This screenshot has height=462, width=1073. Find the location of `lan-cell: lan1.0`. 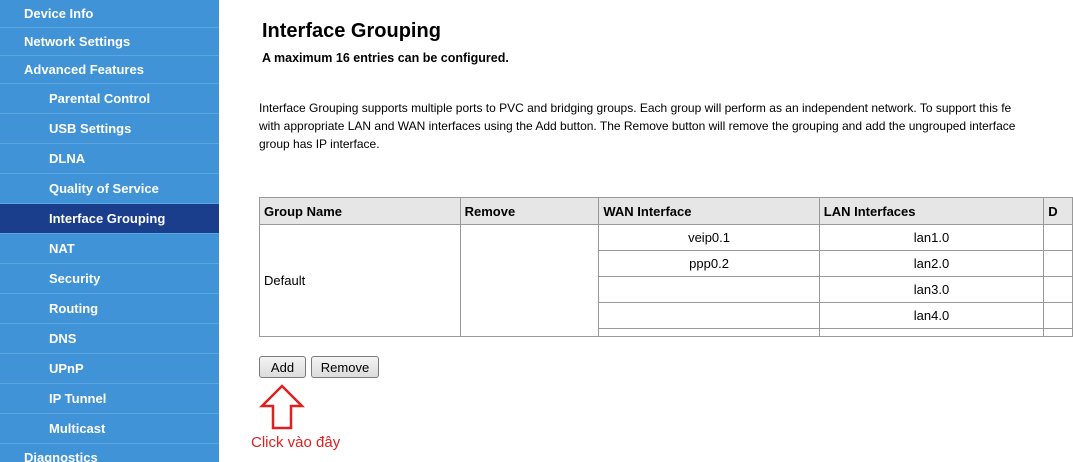

lan-cell: lan1.0 is located at coordinates (931, 237).